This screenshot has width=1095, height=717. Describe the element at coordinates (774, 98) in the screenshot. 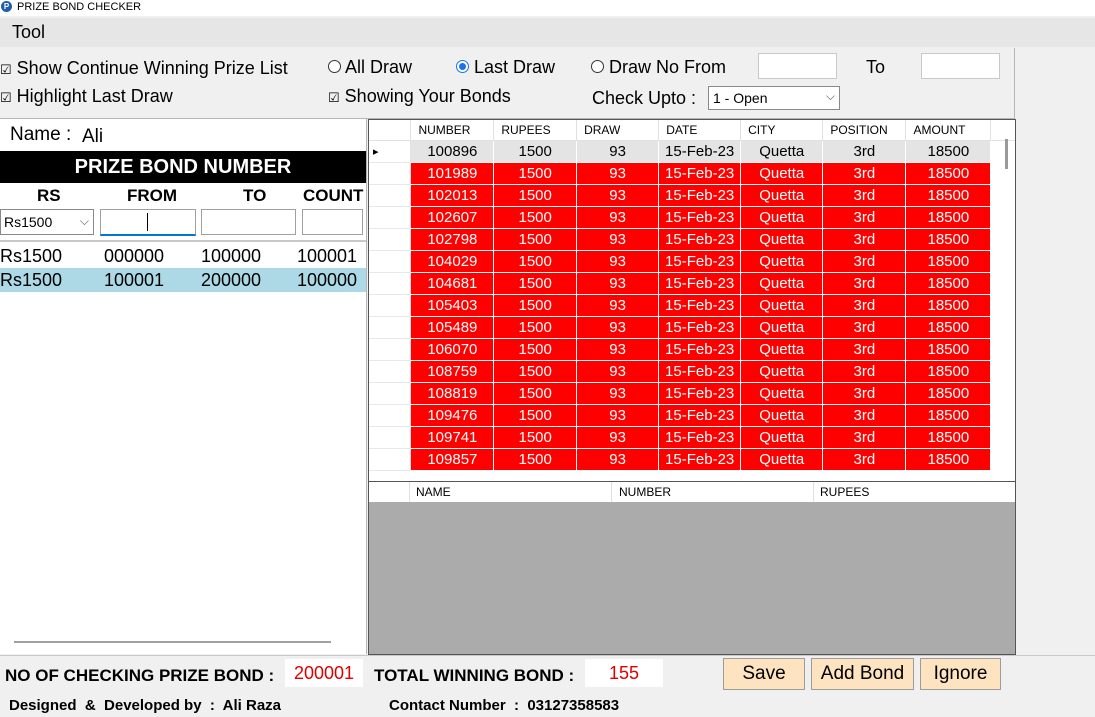

I see `check-upto-select: 1 - Open ⌵` at that location.